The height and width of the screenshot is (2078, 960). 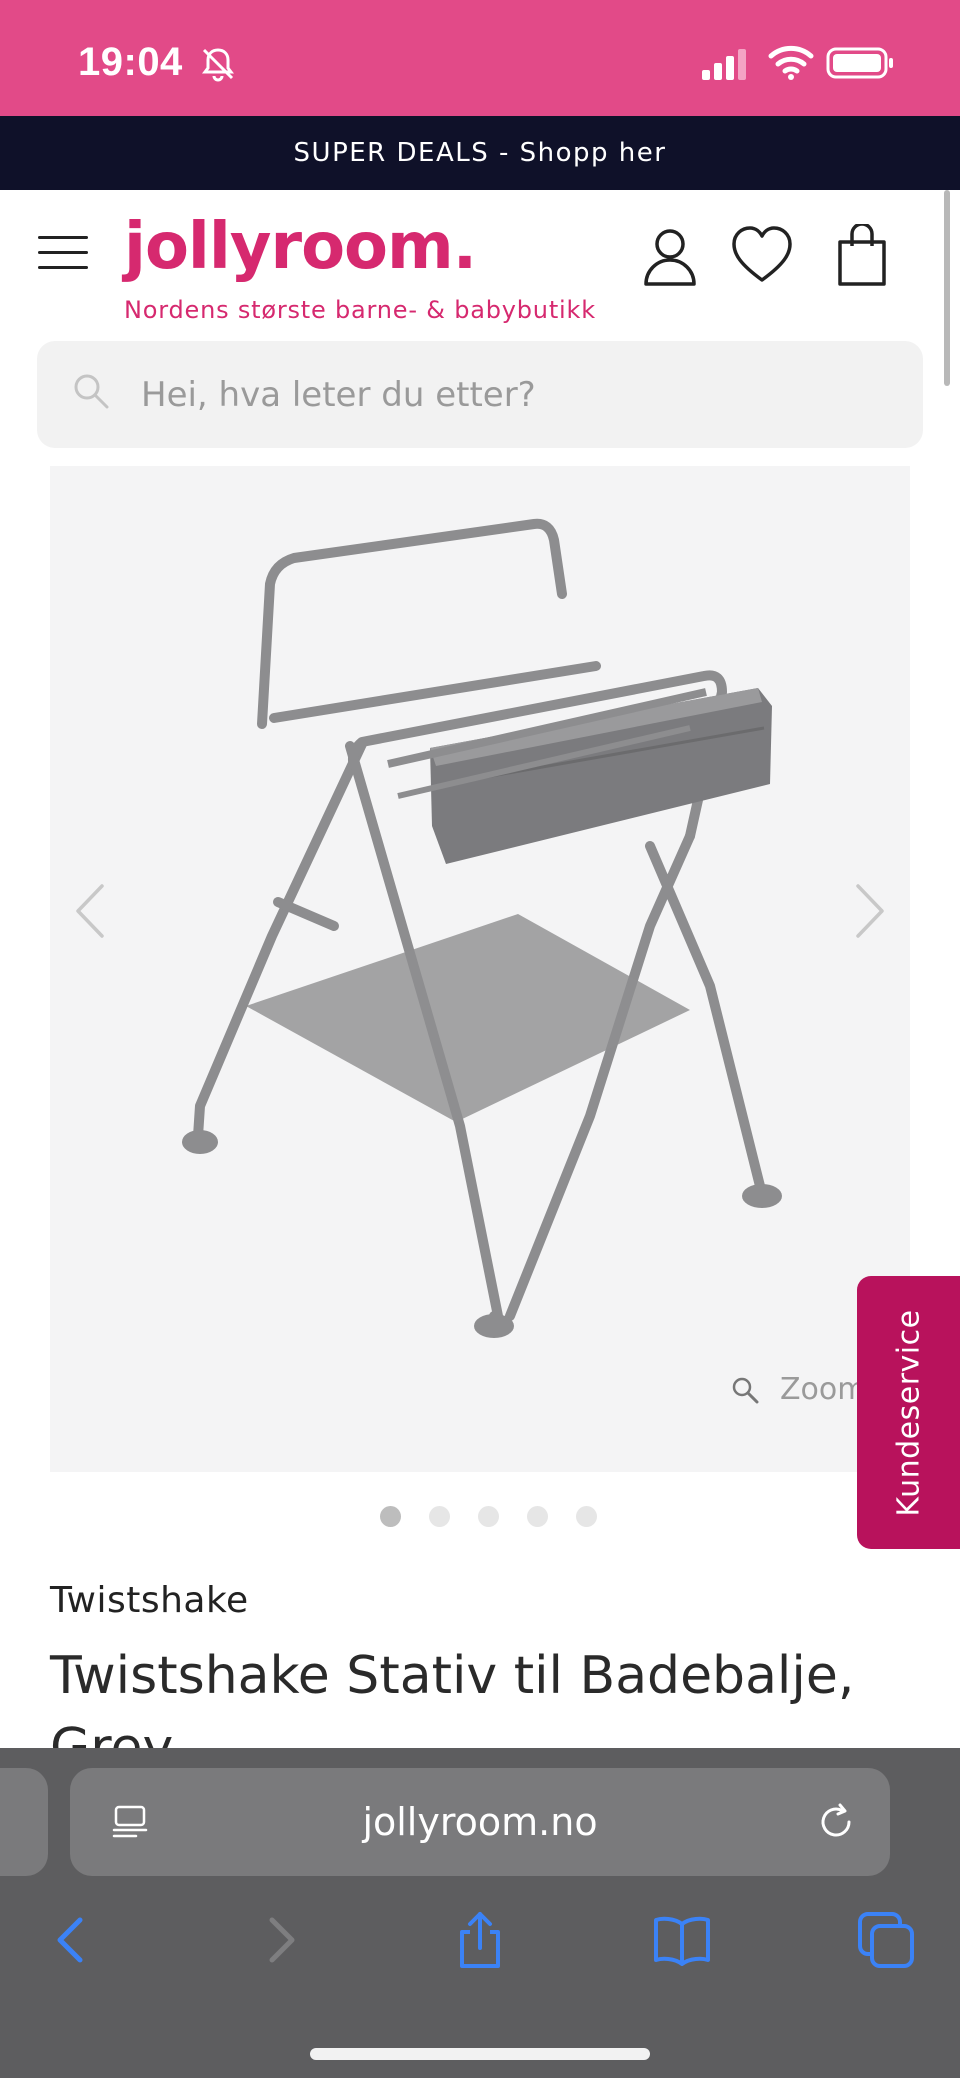 What do you see at coordinates (280, 1940) in the screenshot?
I see `forward-icon` at bounding box center [280, 1940].